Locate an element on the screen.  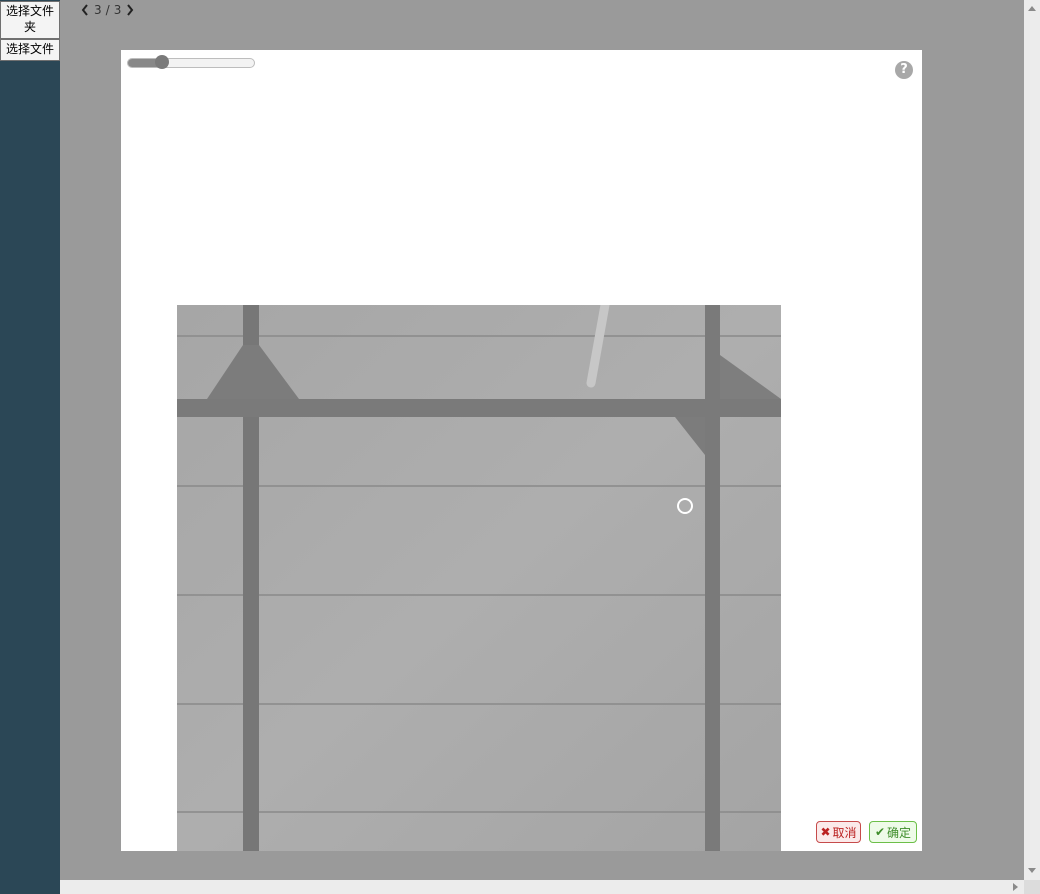
check-icon: ✔ is located at coordinates (880, 832).